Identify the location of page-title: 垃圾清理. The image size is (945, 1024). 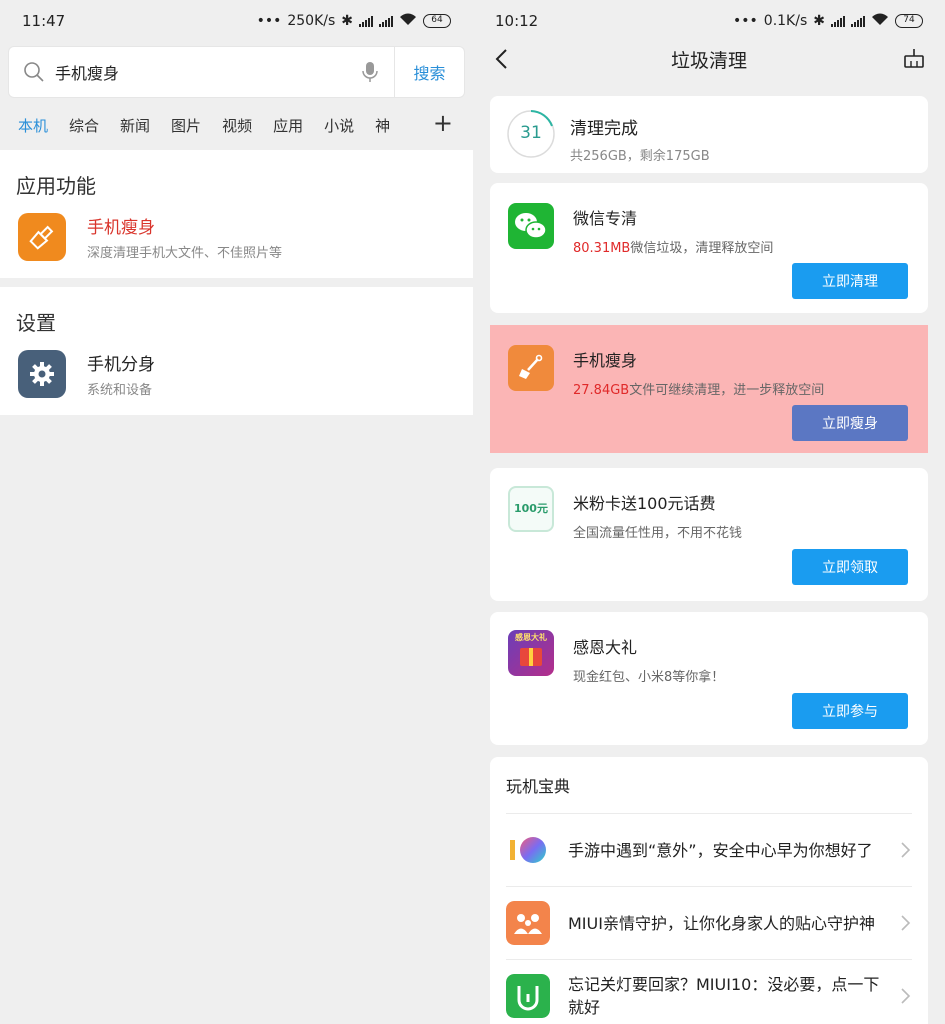
(708, 60).